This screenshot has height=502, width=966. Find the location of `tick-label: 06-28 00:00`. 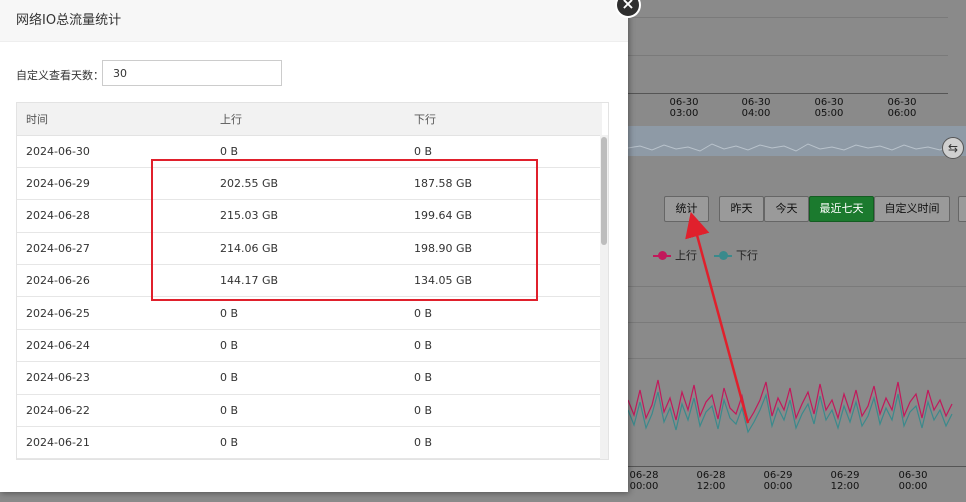

tick-label: 06-28 00:00 is located at coordinates (644, 481).